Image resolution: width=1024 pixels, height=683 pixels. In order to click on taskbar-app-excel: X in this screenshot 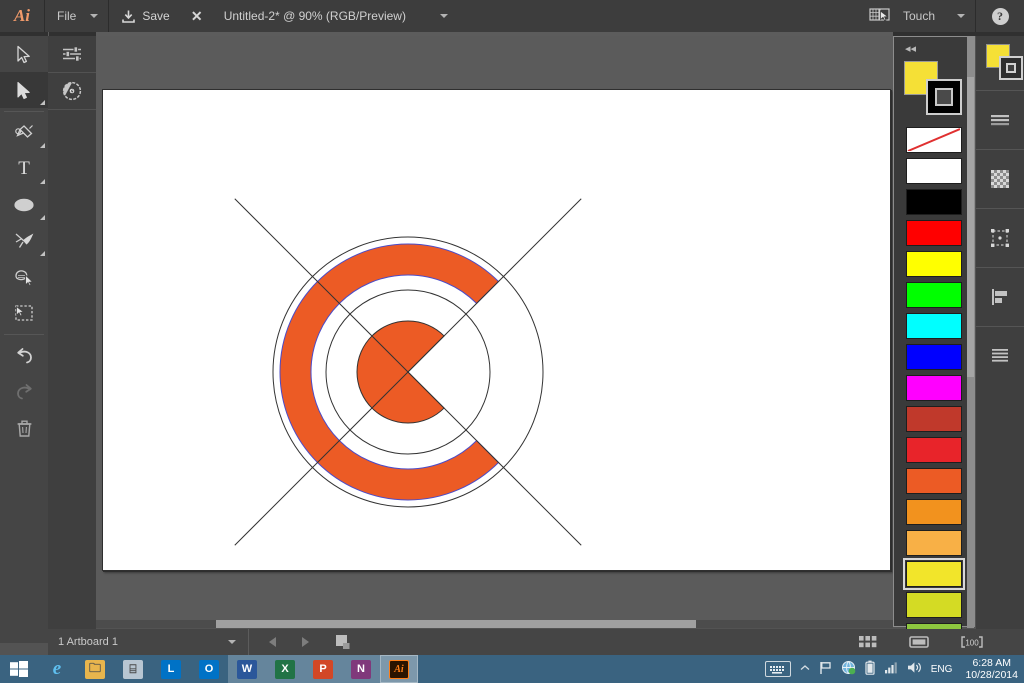, I will do `click(285, 669)`.